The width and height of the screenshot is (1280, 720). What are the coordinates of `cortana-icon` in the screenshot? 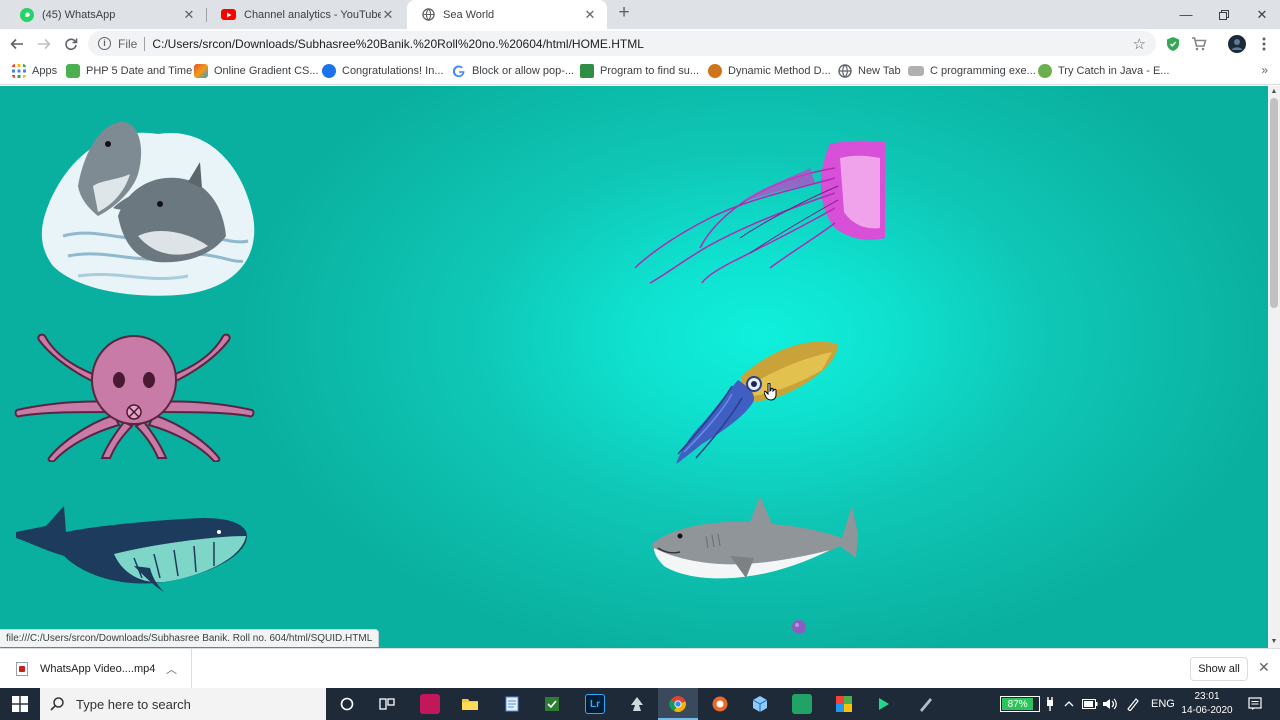 It's located at (347, 704).